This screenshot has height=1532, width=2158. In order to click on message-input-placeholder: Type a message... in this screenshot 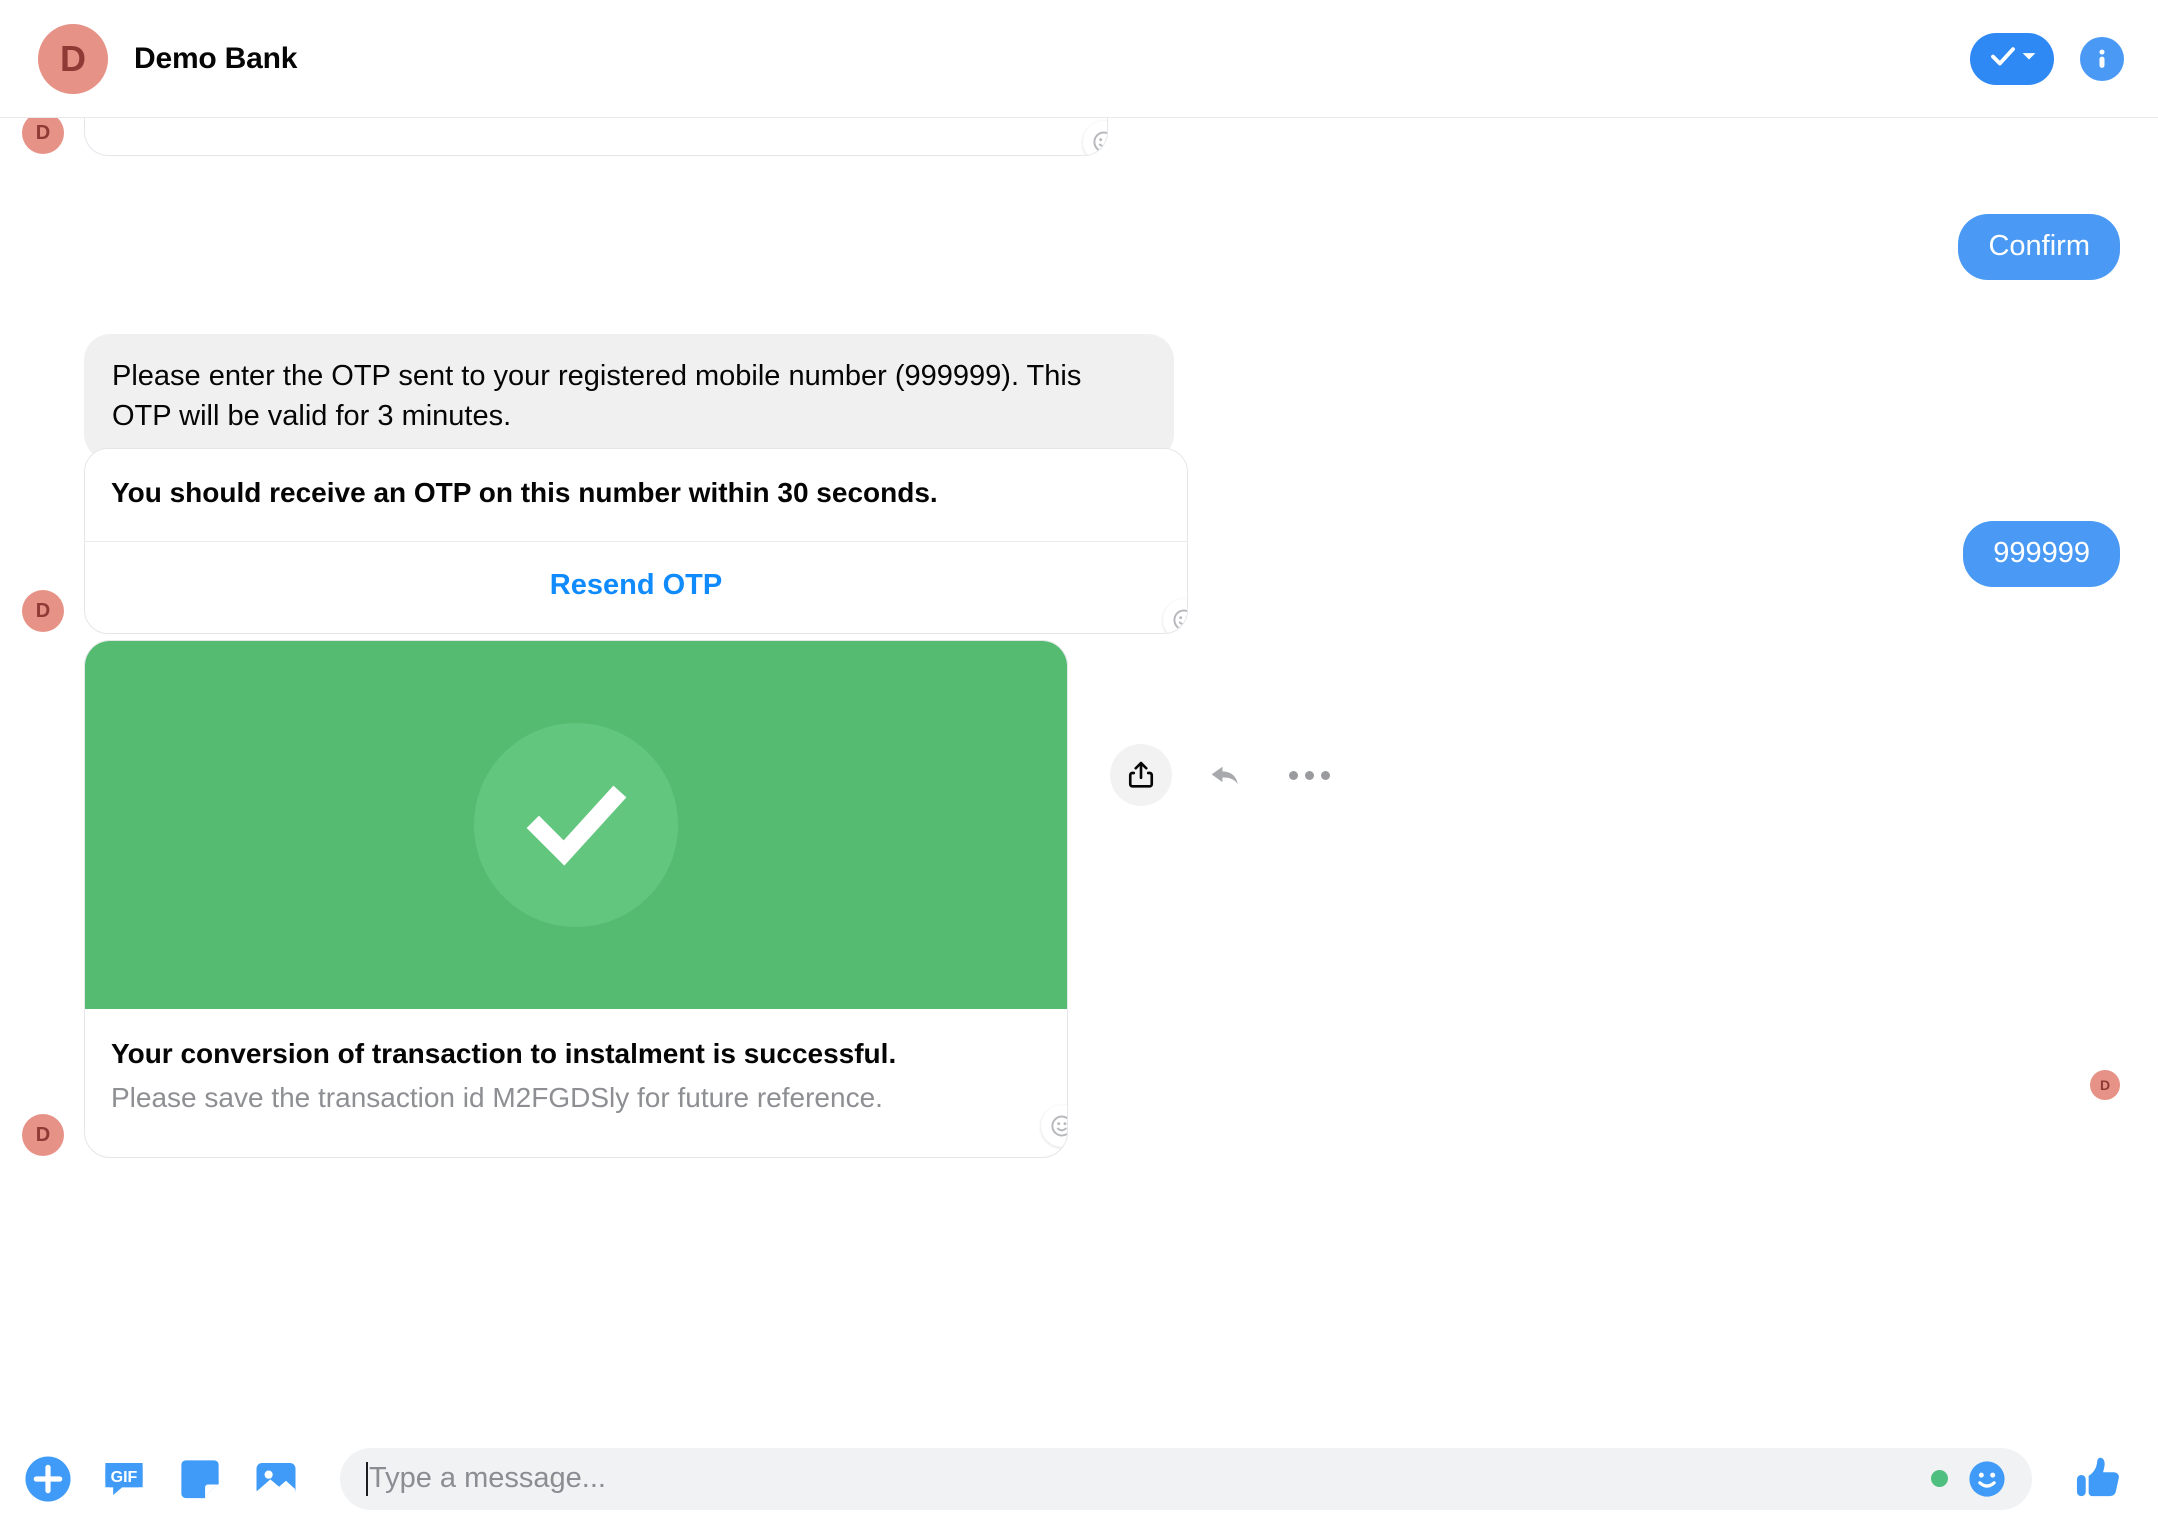, I will do `click(487, 1478)`.